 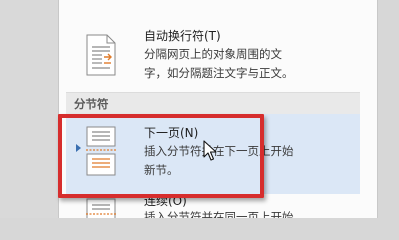 What do you see at coordinates (91, 104) in the screenshot?
I see `section-header-label: 分节符` at bounding box center [91, 104].